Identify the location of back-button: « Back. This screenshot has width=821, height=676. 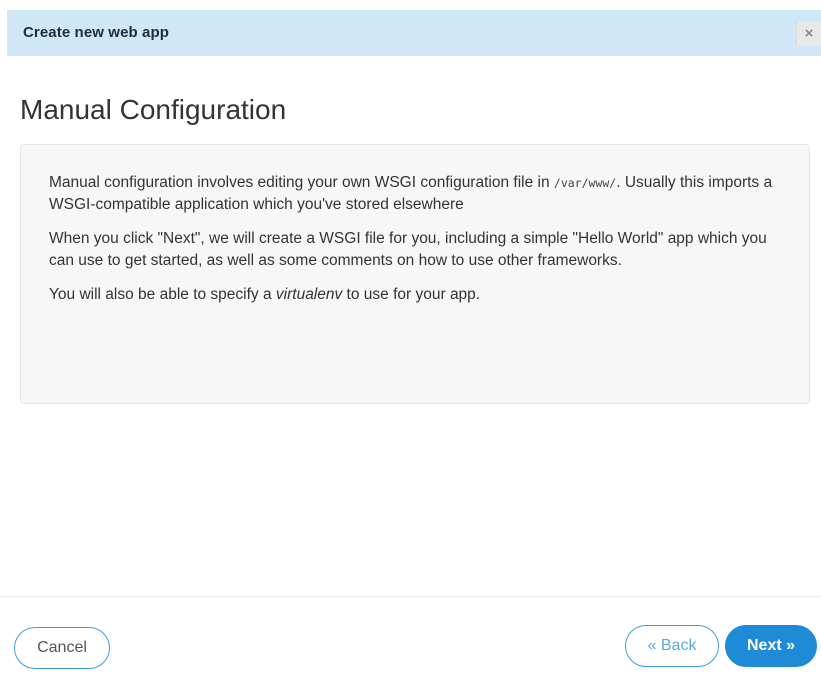
(672, 646).